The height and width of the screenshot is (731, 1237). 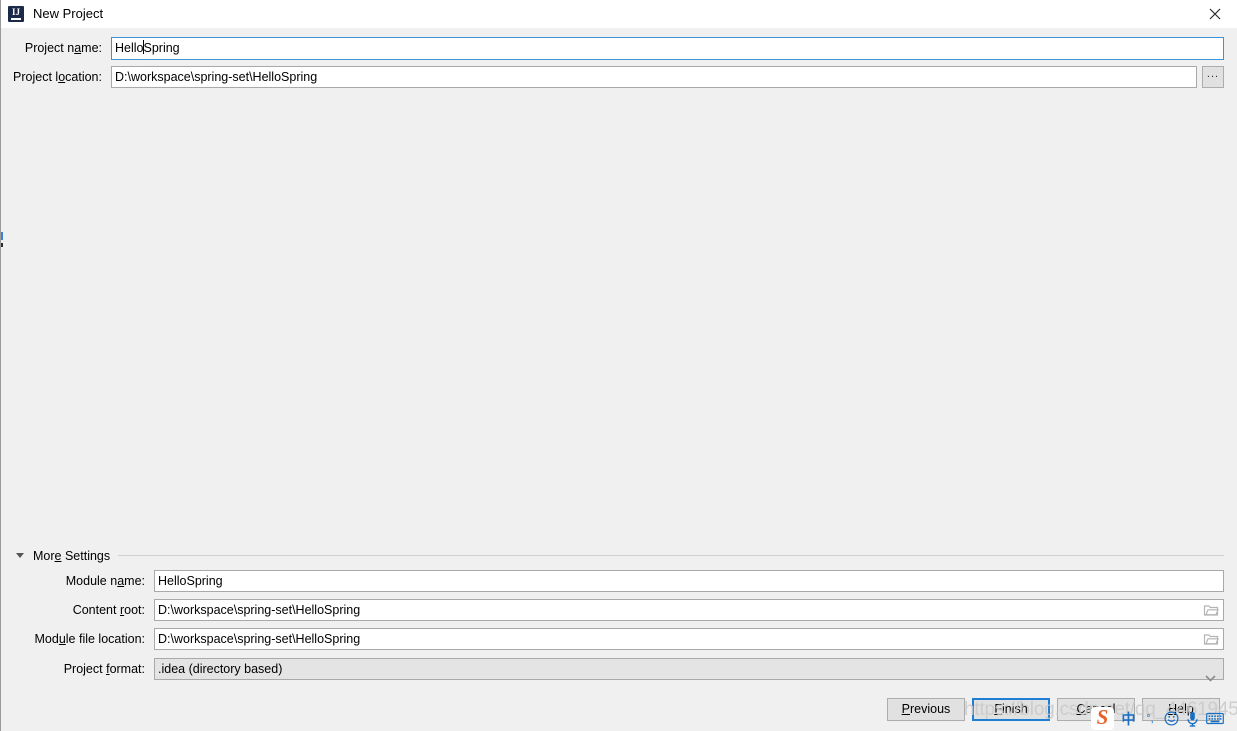 I want to click on project-format-select: .idea (directory based), so click(x=689, y=670).